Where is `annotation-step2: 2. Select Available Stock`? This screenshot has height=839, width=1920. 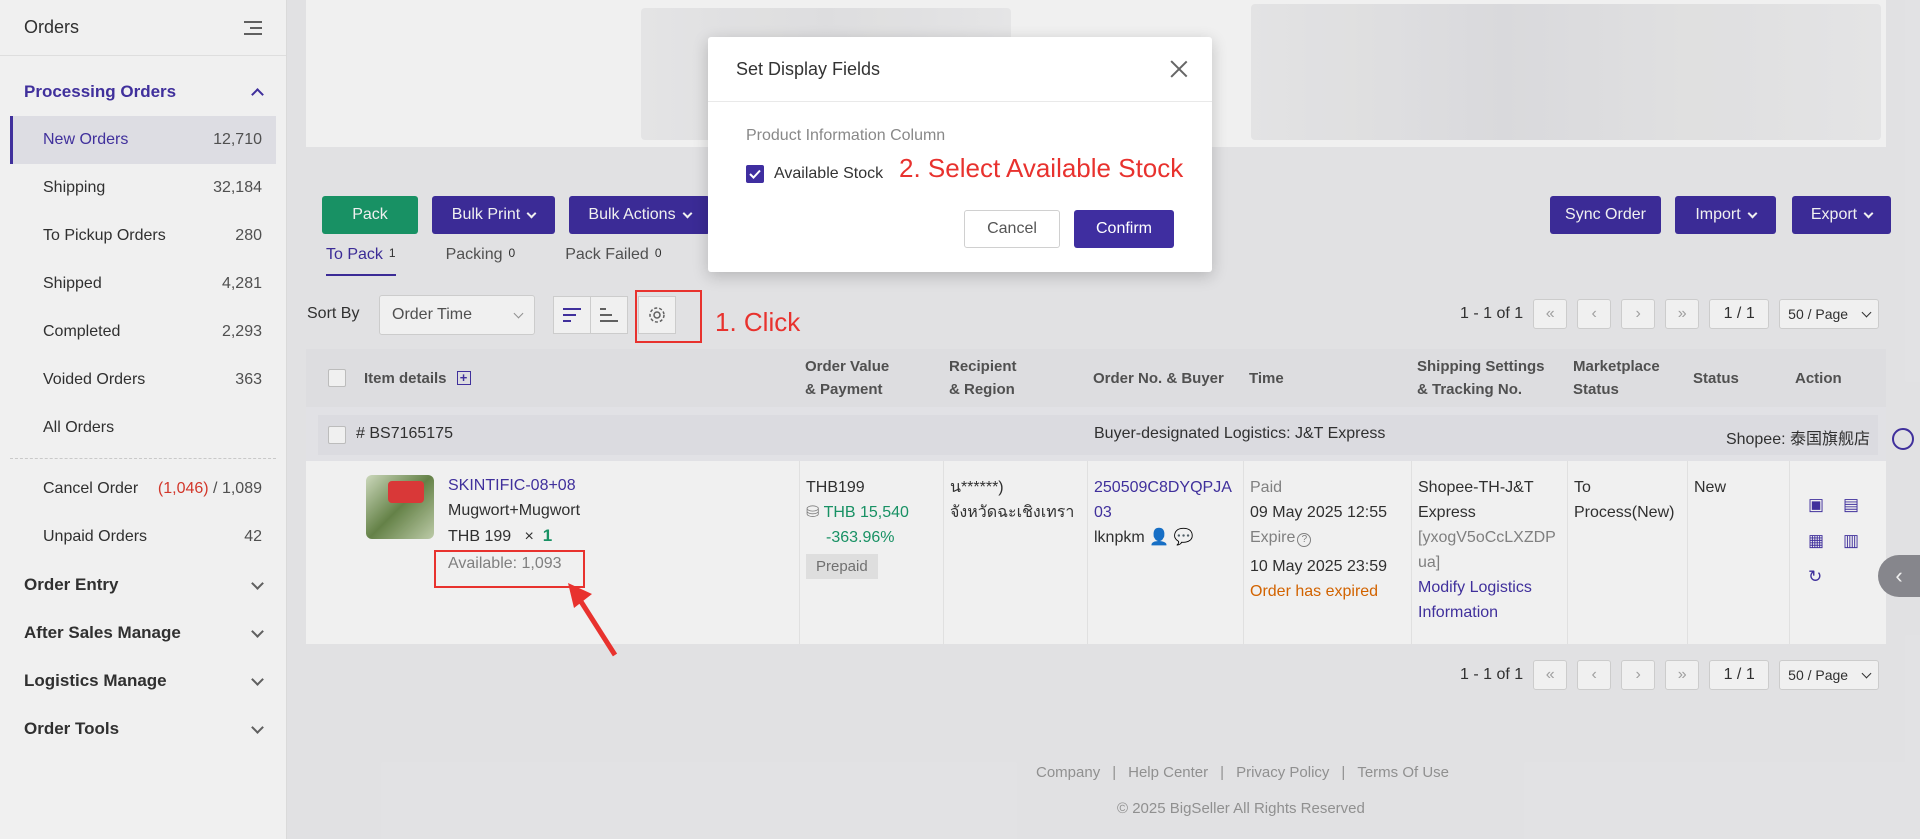
annotation-step2: 2. Select Available Stock is located at coordinates (1041, 168).